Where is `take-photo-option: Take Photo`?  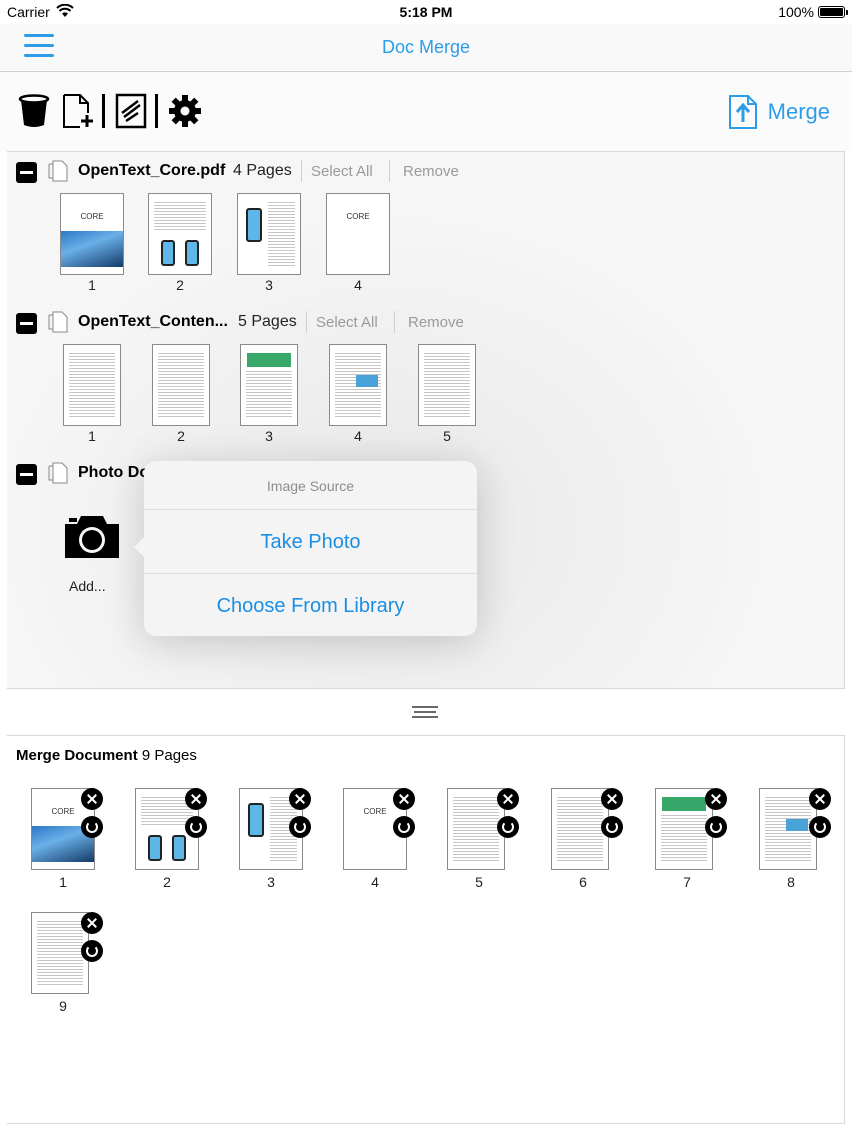 take-photo-option: Take Photo is located at coordinates (310, 541).